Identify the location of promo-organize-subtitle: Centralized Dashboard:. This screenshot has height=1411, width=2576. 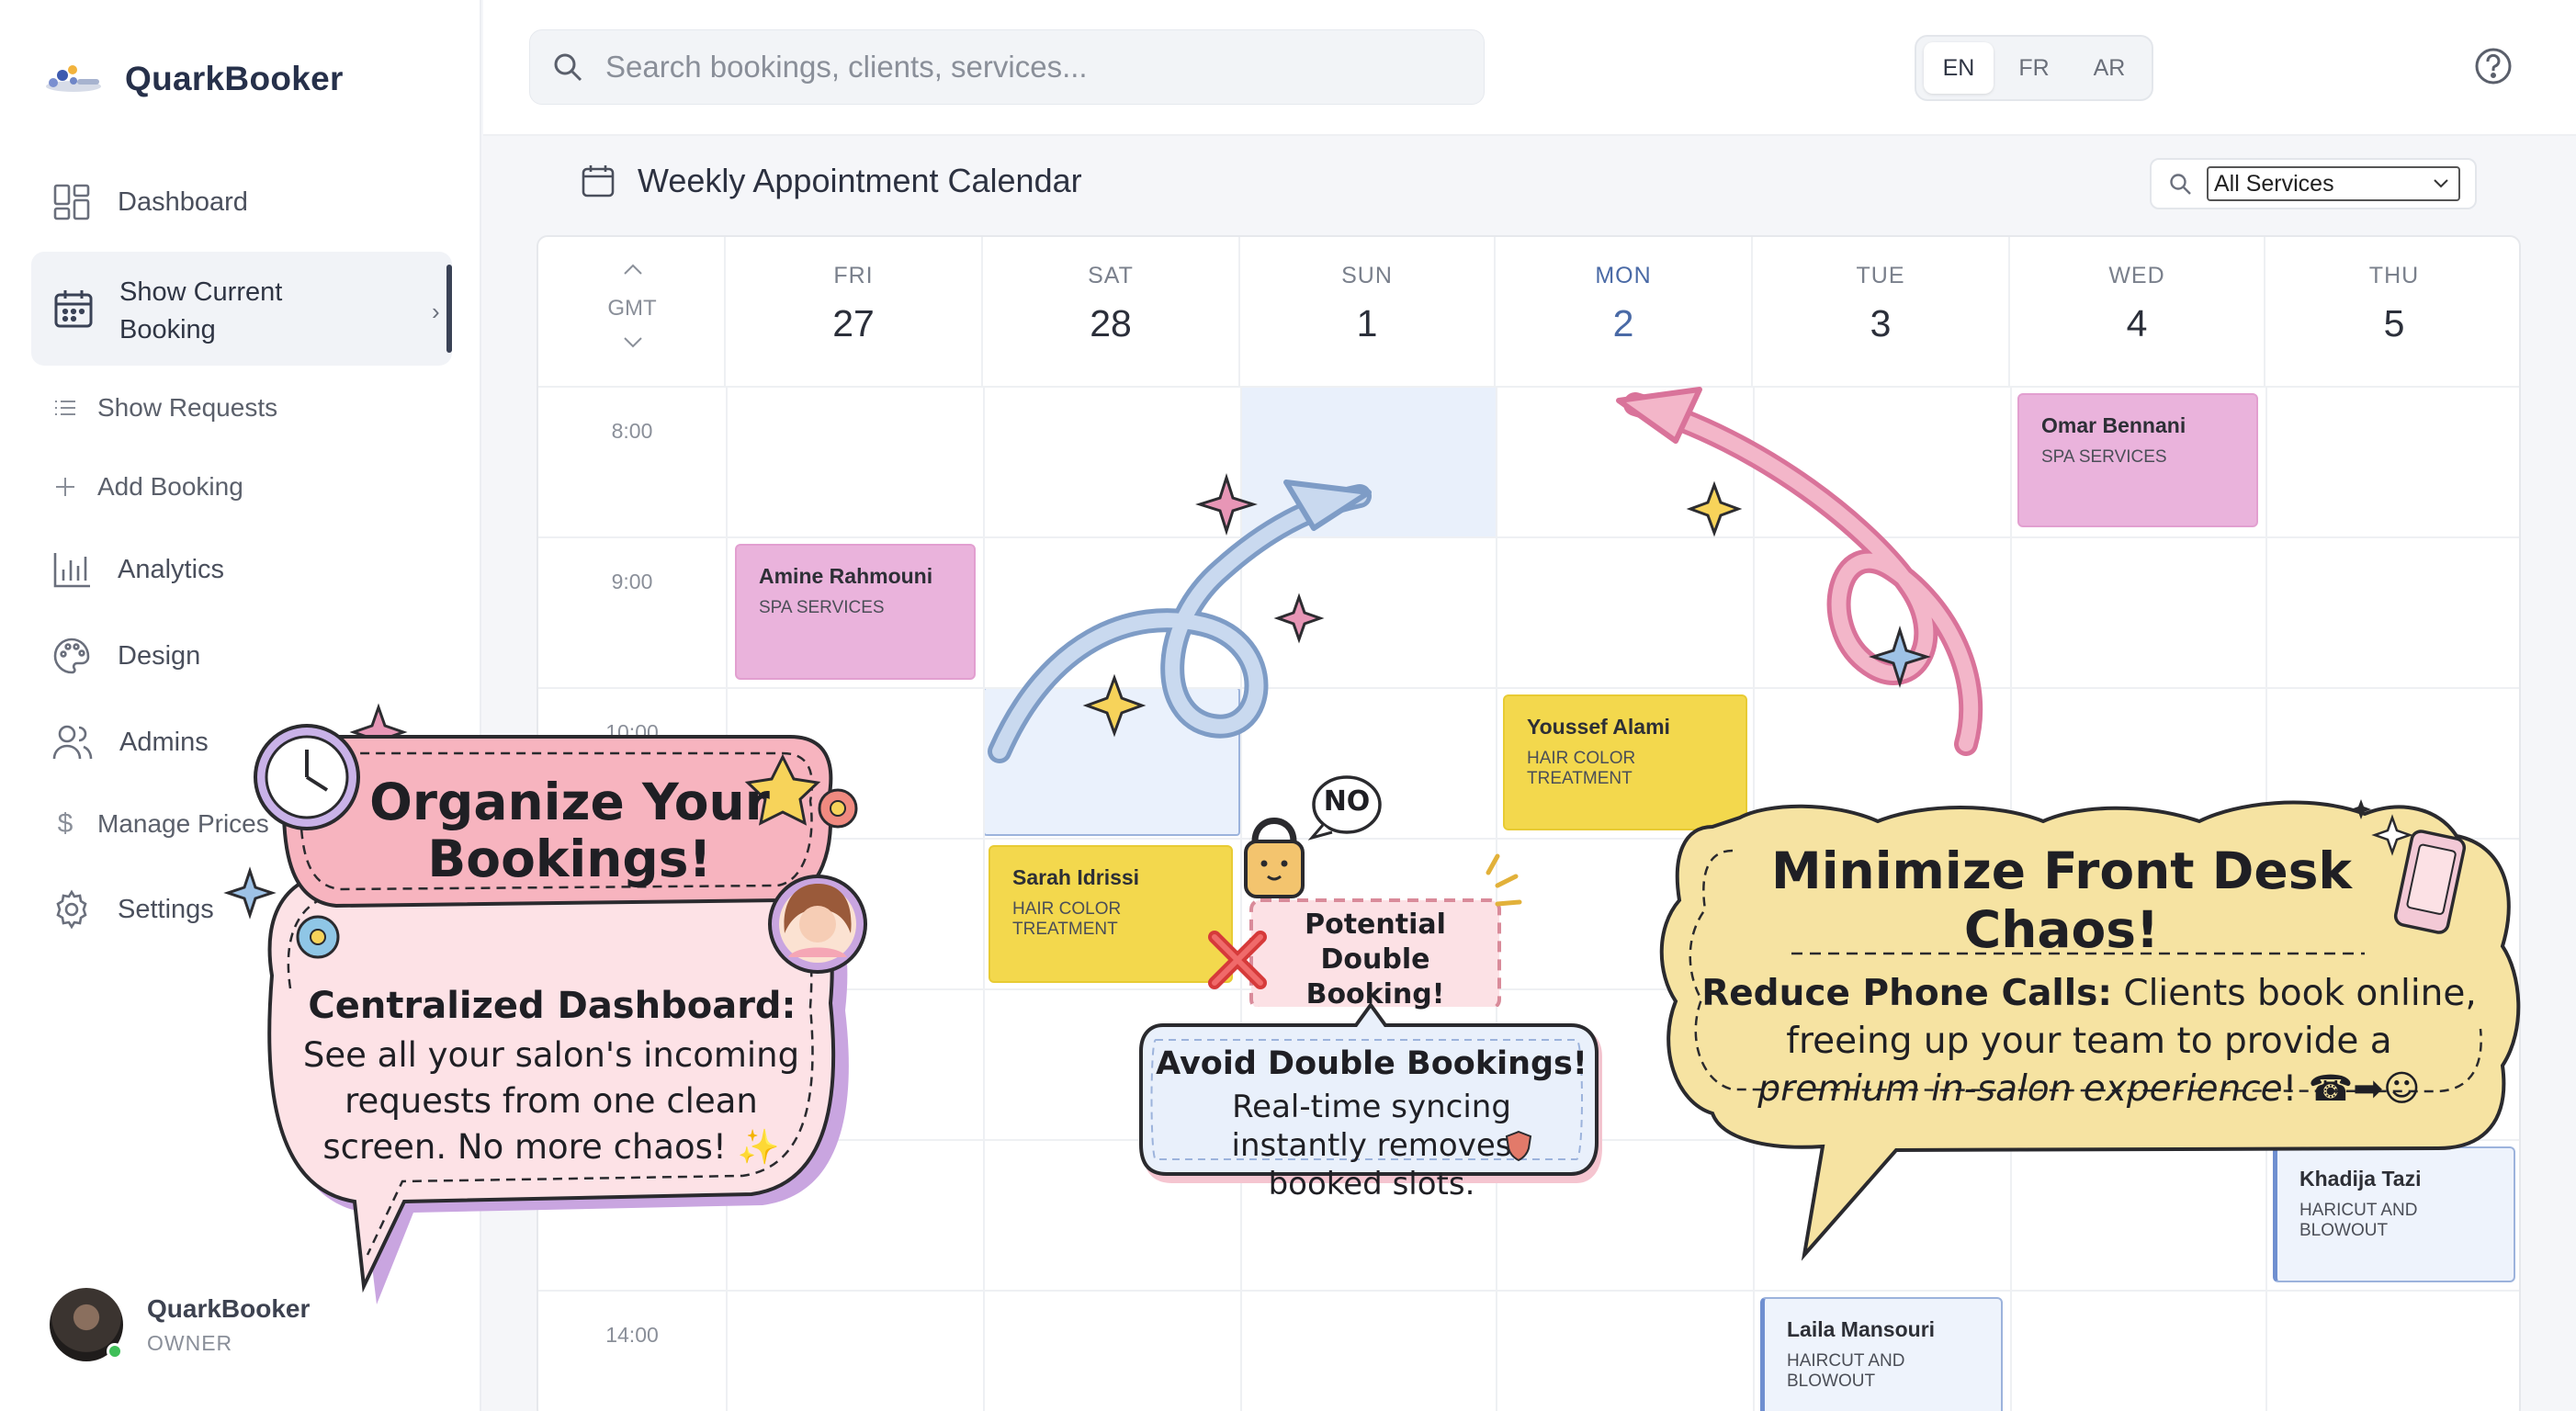
(552, 1006).